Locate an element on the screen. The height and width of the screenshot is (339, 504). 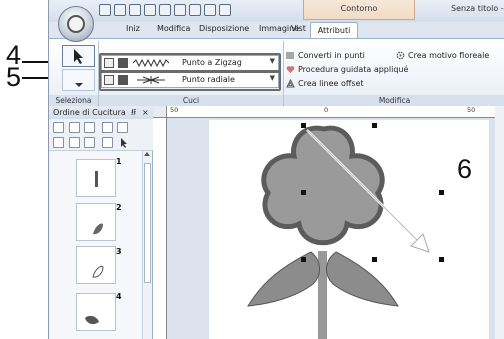
highlight-region-stitch is located at coordinates (190, 80).